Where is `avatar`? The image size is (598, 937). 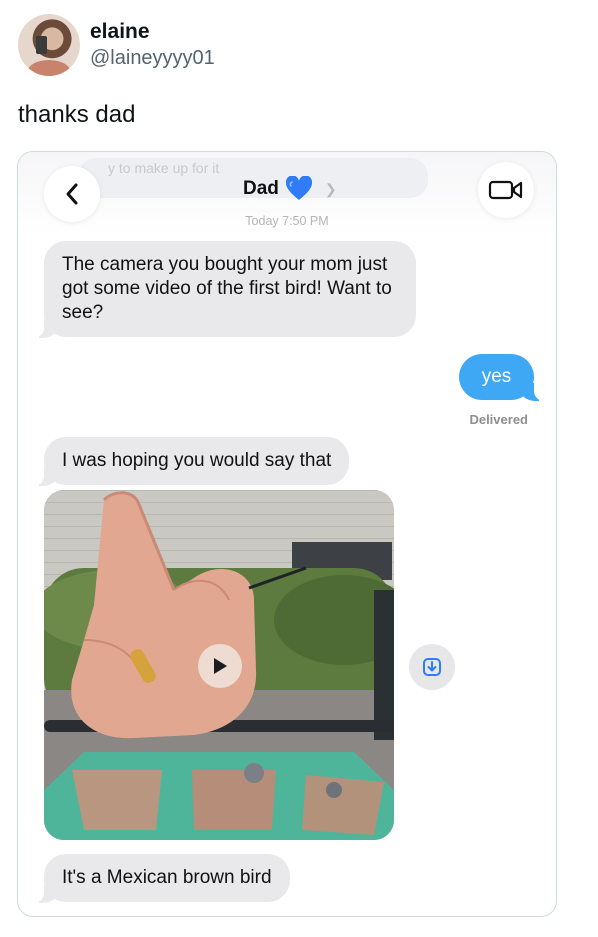
avatar is located at coordinates (49, 45).